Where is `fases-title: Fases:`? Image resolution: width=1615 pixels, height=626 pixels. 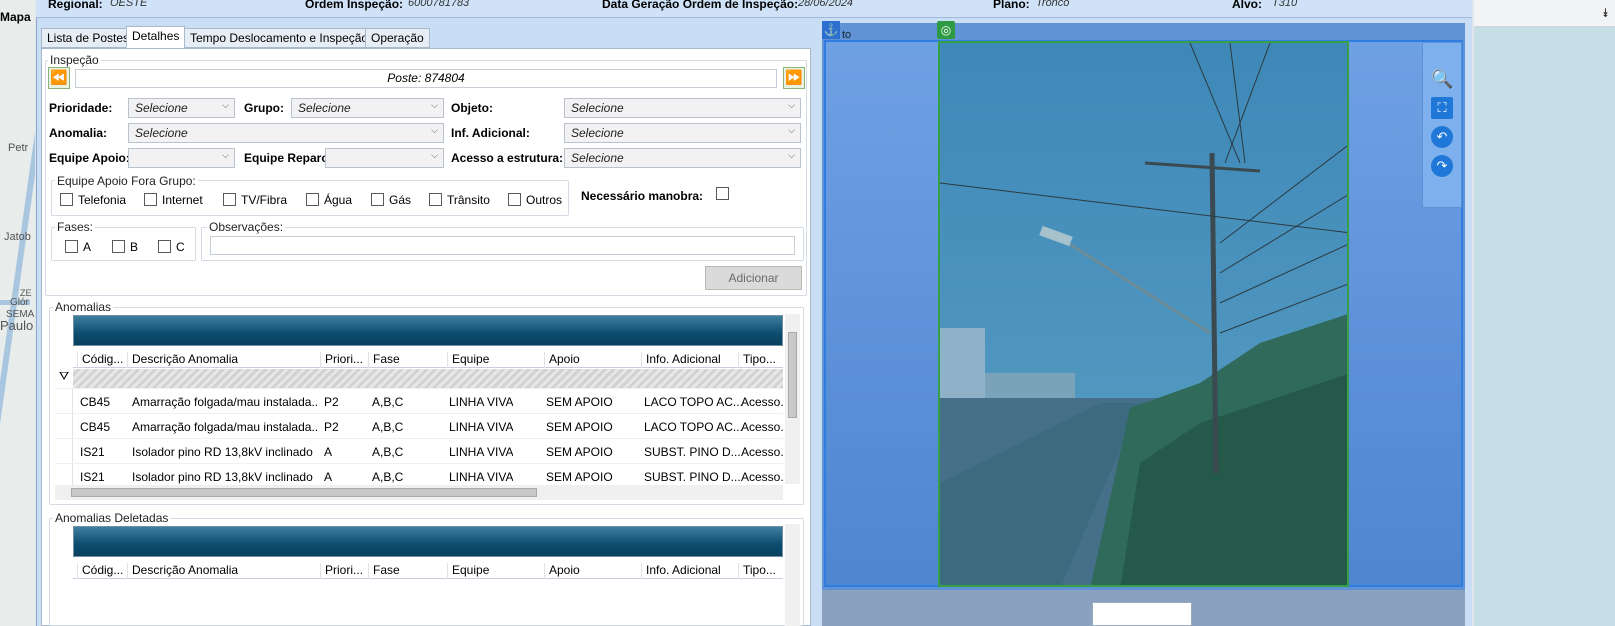 fases-title: Fases: is located at coordinates (75, 227).